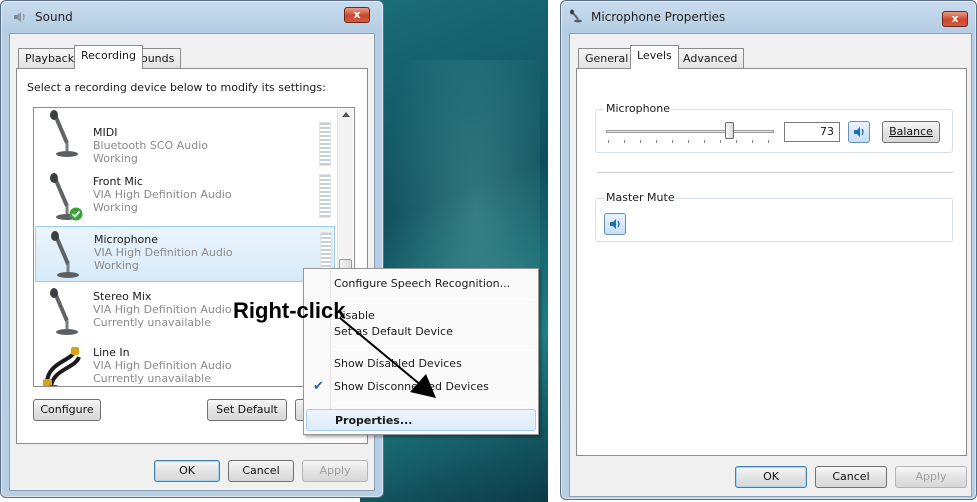 This screenshot has height=502, width=977. Describe the element at coordinates (118, 181) in the screenshot. I see `device-name: Front Mic` at that location.